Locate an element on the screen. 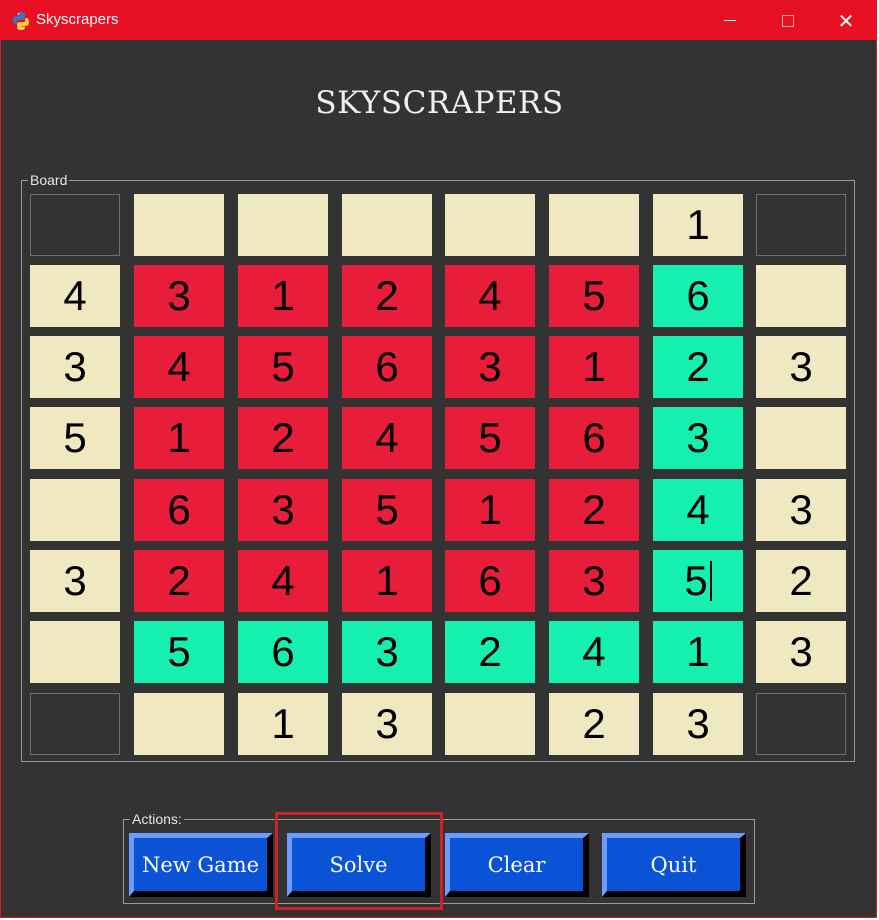  grid-cell-r1-c3: 2 is located at coordinates (387, 296).